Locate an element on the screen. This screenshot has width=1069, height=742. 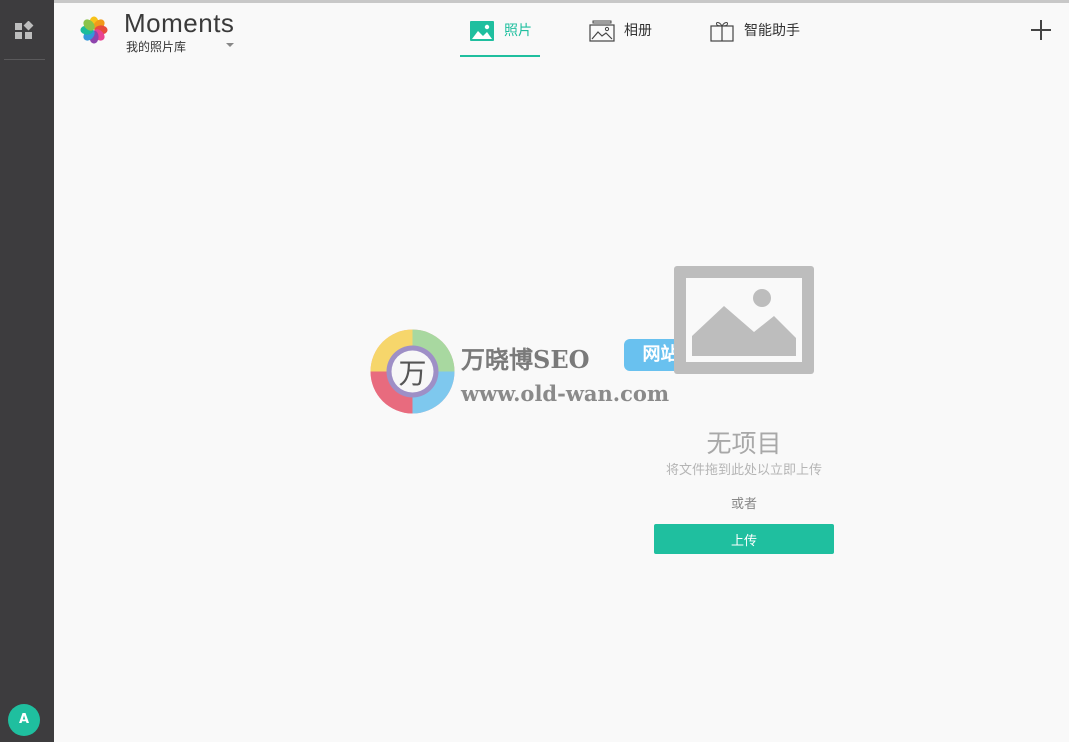
watermark-glyph: 万 is located at coordinates (412, 373).